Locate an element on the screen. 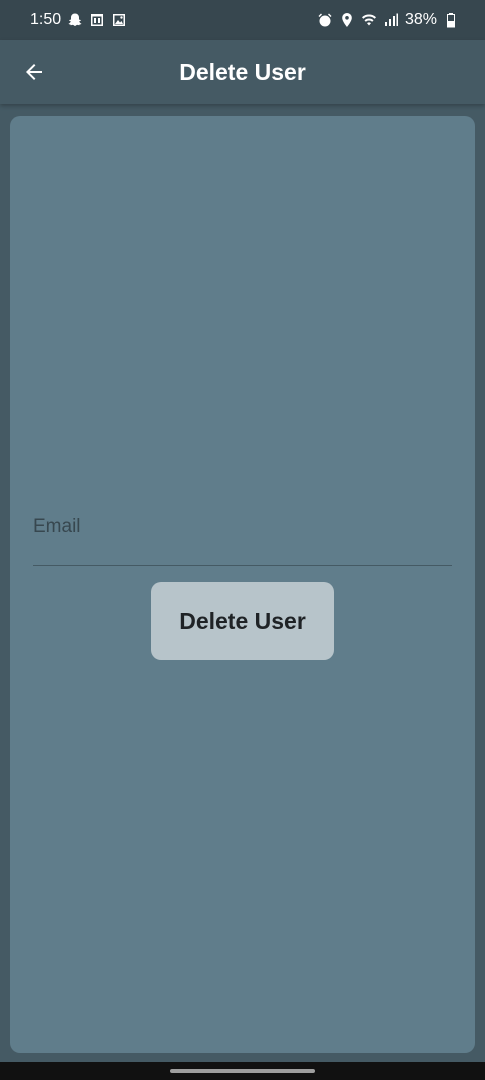 This screenshot has height=1080, width=485. page-title: Delete User is located at coordinates (242, 71).